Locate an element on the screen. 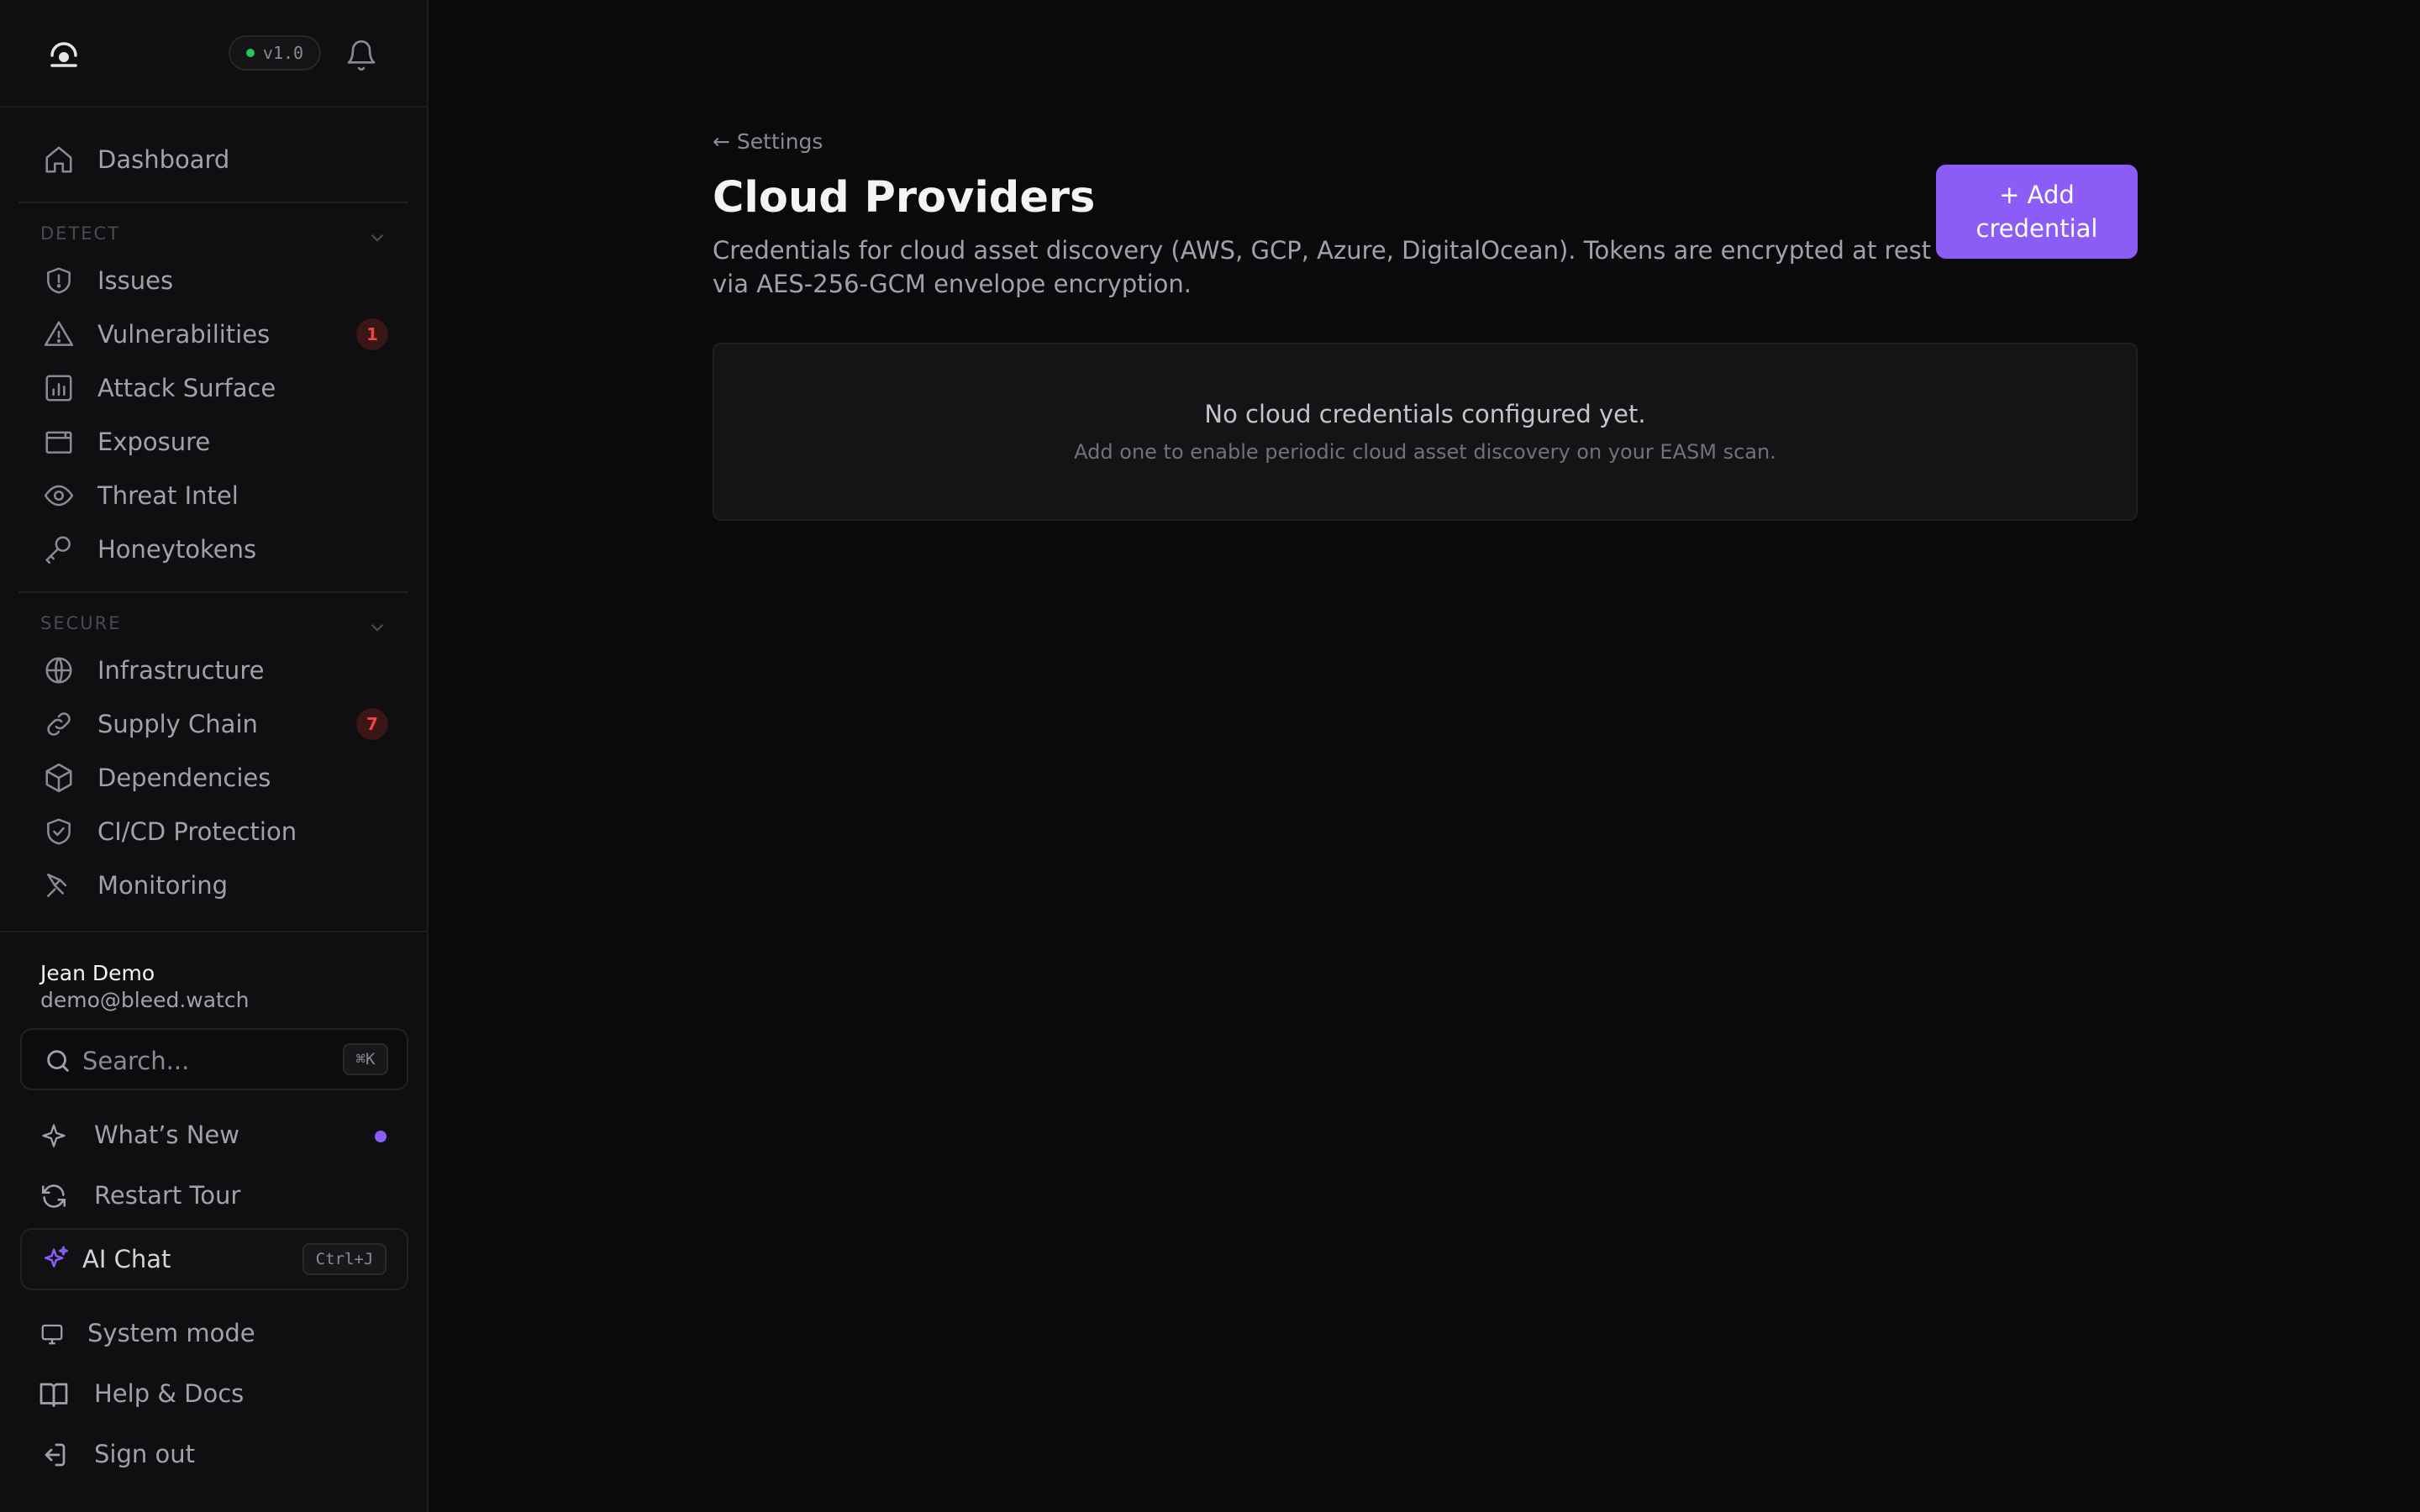 The width and height of the screenshot is (2420, 1512). bell-icon is located at coordinates (361, 55).